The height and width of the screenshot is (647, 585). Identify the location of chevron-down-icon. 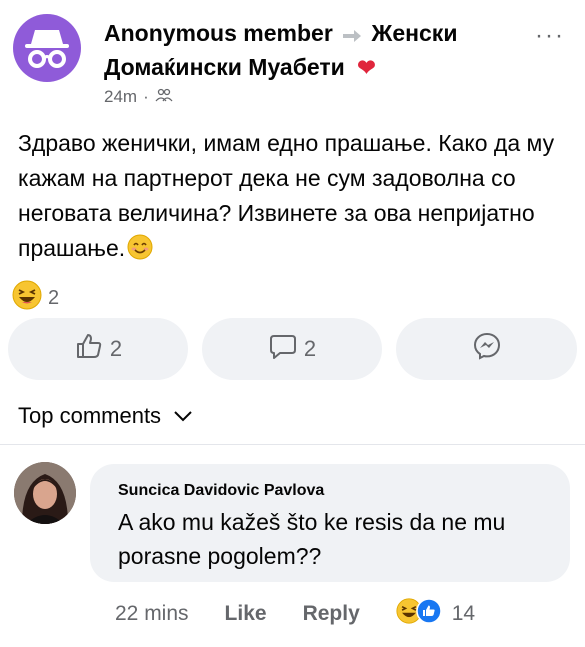
(183, 416).